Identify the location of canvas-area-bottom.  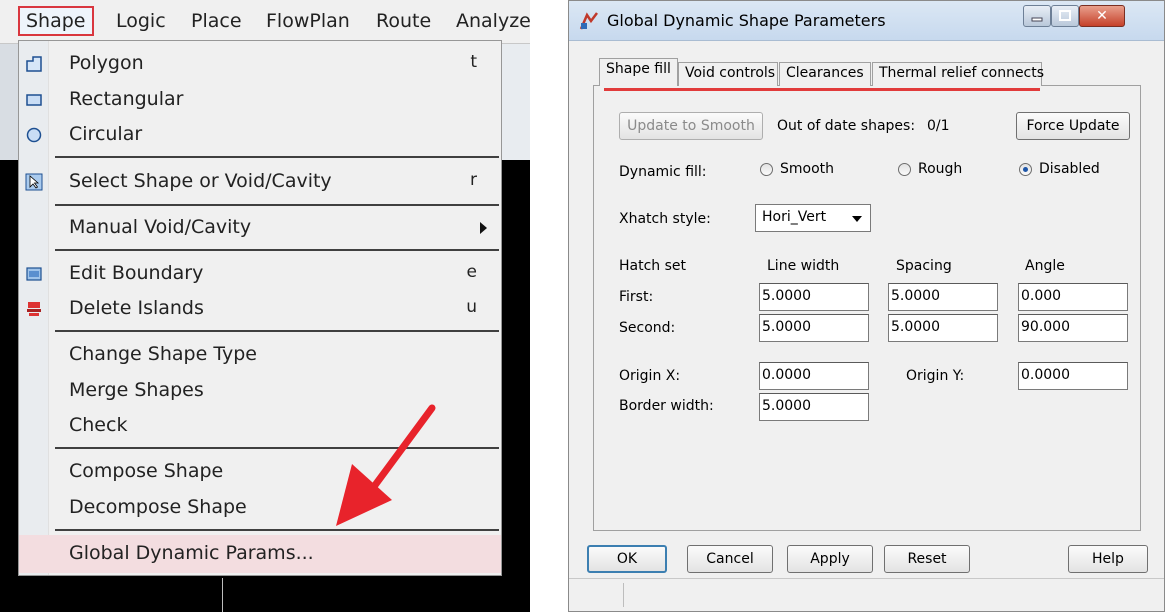
(260, 594).